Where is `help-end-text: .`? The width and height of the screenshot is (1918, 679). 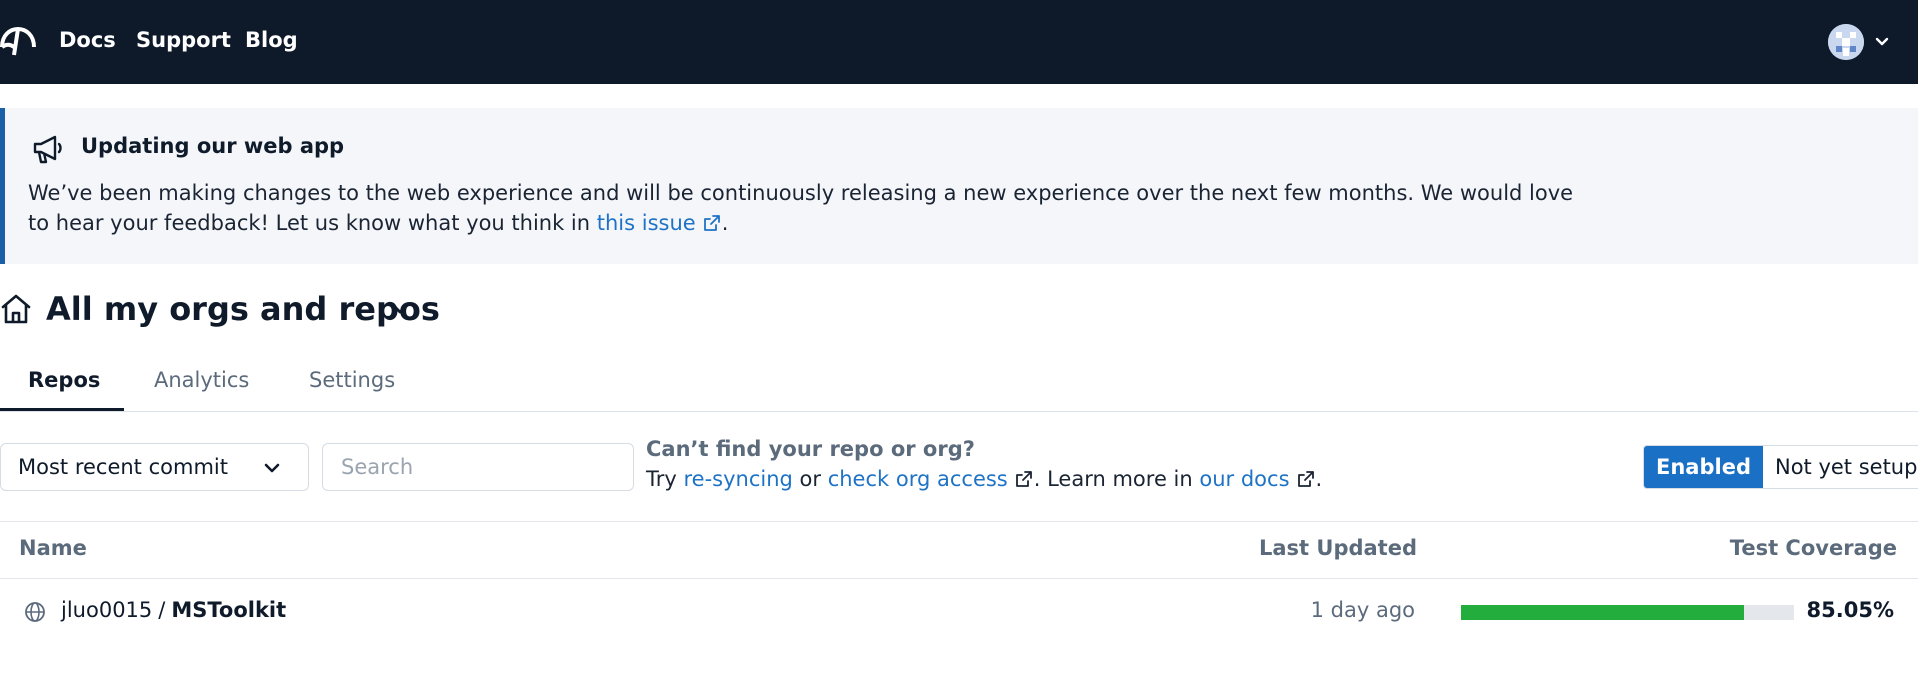 help-end-text: . is located at coordinates (1319, 479).